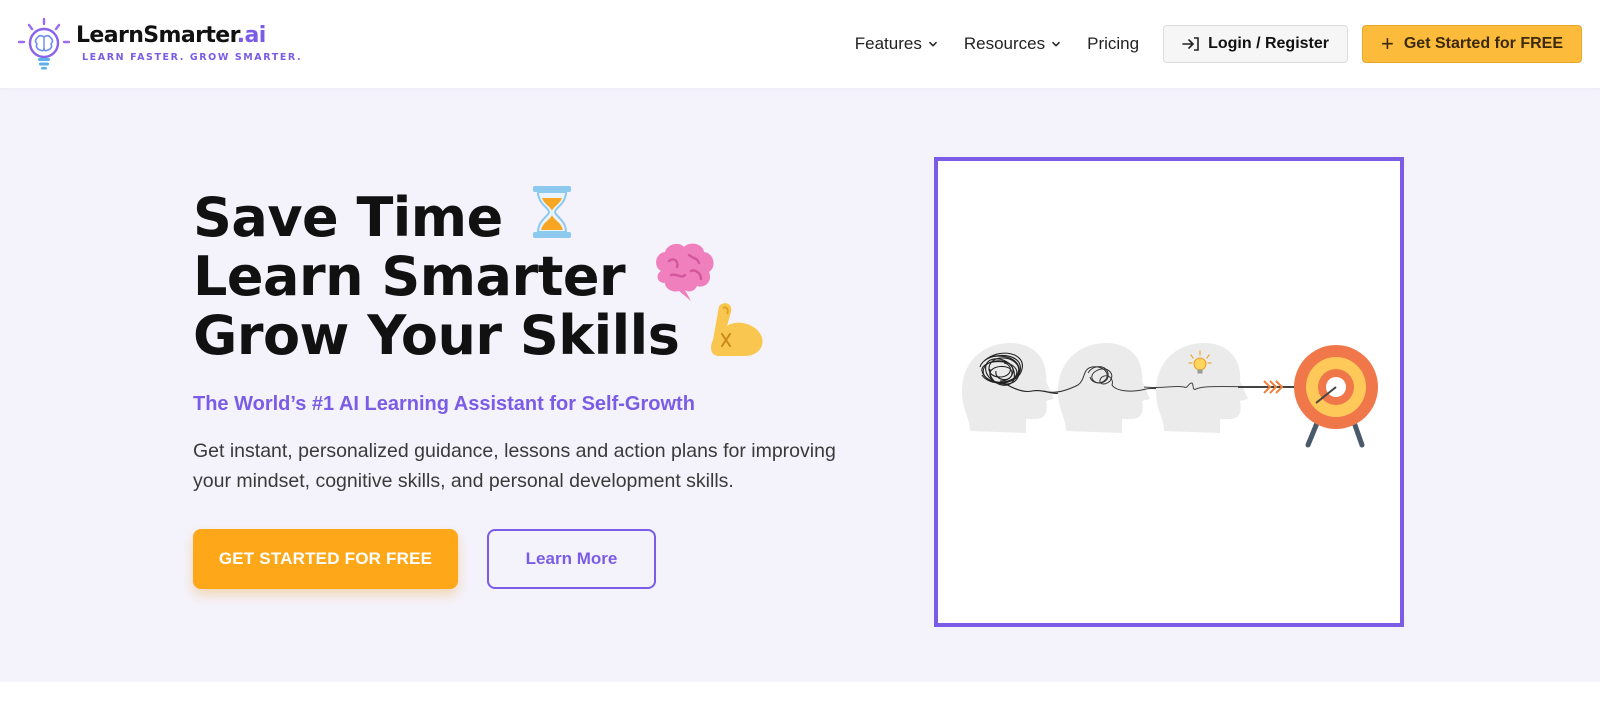 The width and height of the screenshot is (1600, 721). What do you see at coordinates (571, 559) in the screenshot?
I see `learn-more-button: Learn More` at bounding box center [571, 559].